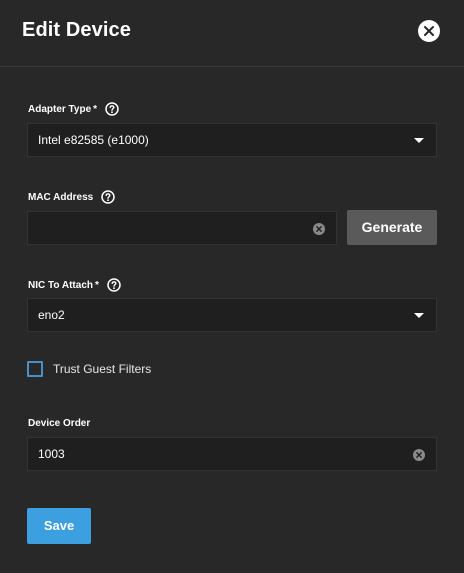  What do you see at coordinates (95, 109) in the screenshot?
I see `adapter-type-required-mark: *` at bounding box center [95, 109].